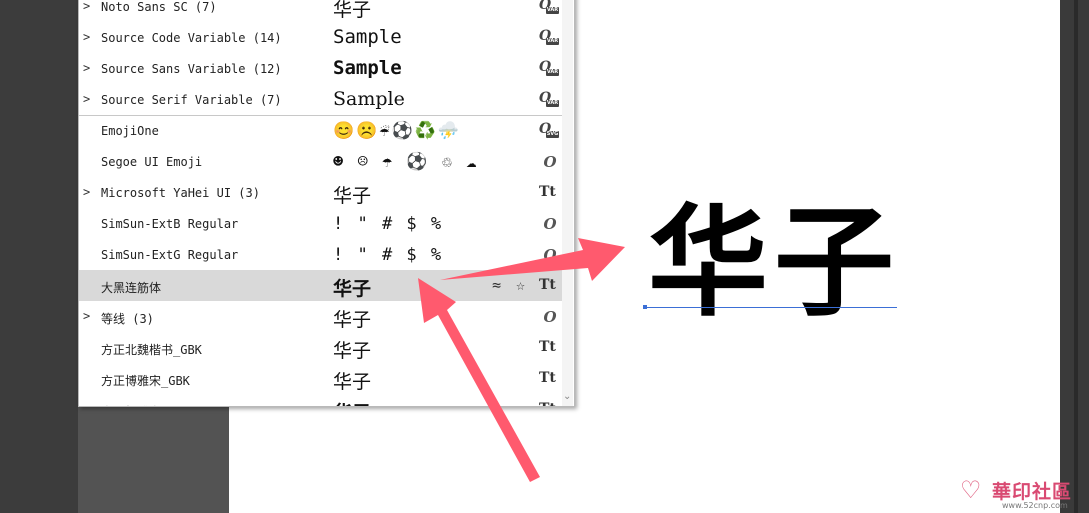 The image size is (1089, 513). I want to click on watermark-title: 華印社區, so click(1032, 492).